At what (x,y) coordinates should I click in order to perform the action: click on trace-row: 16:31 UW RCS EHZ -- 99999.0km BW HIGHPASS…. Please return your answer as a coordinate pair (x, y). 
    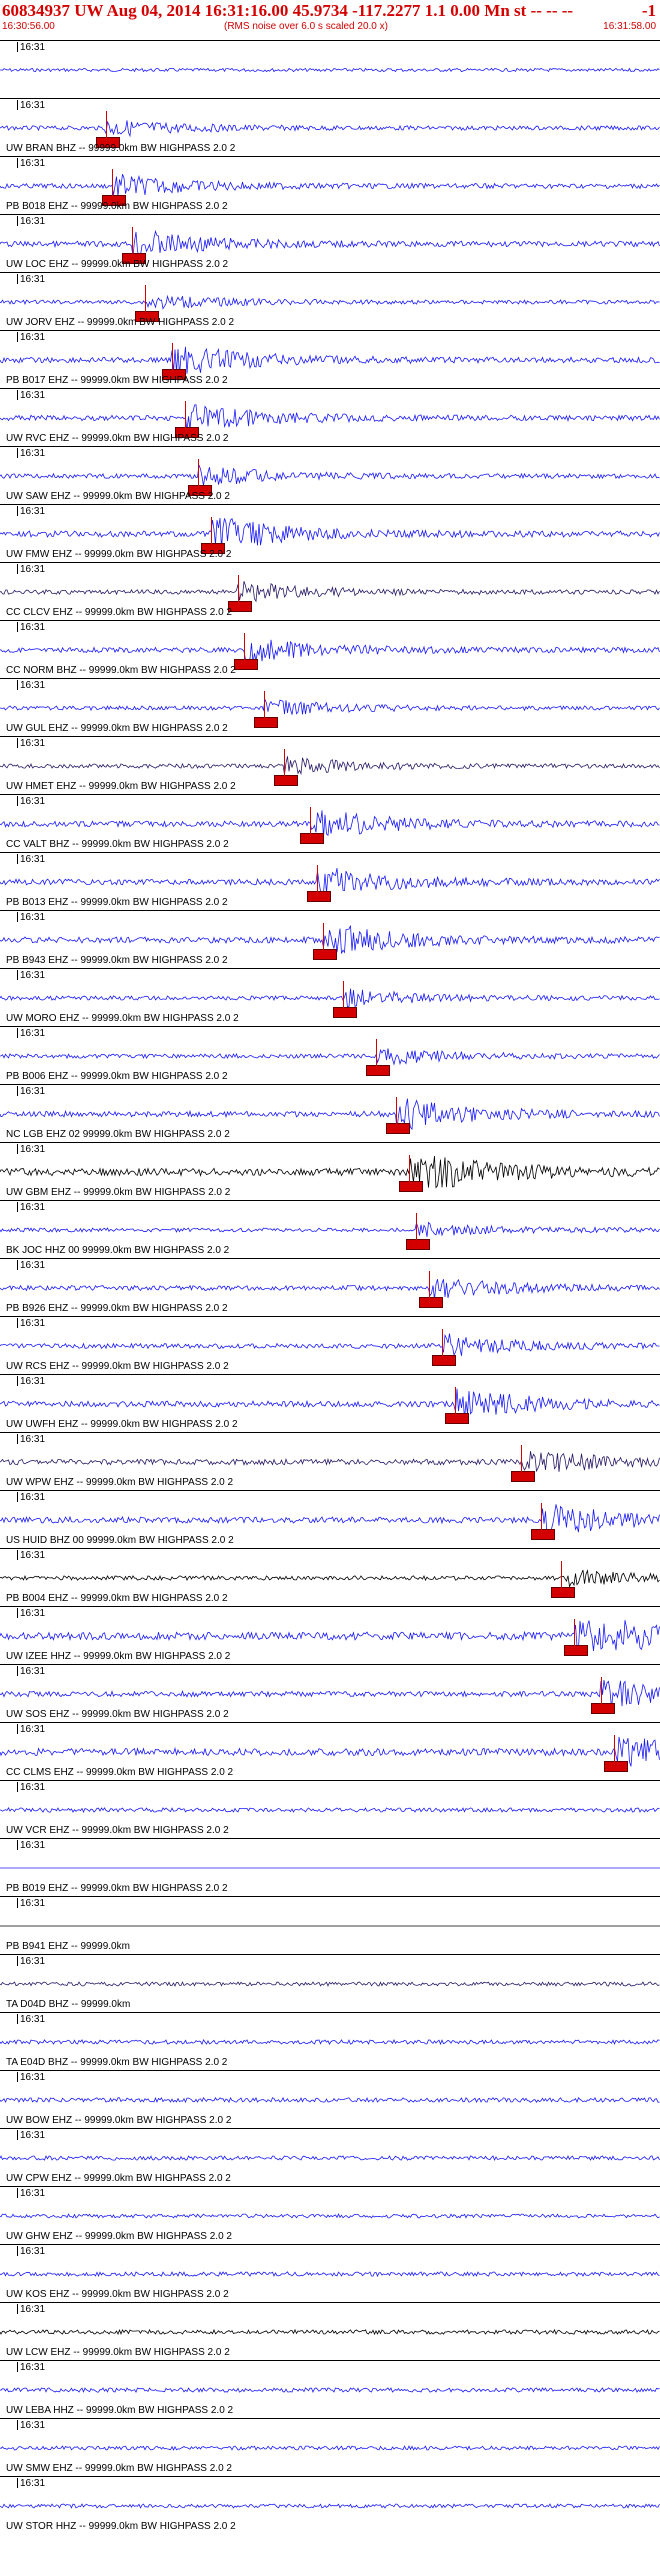
    Looking at the image, I should click on (330, 1345).